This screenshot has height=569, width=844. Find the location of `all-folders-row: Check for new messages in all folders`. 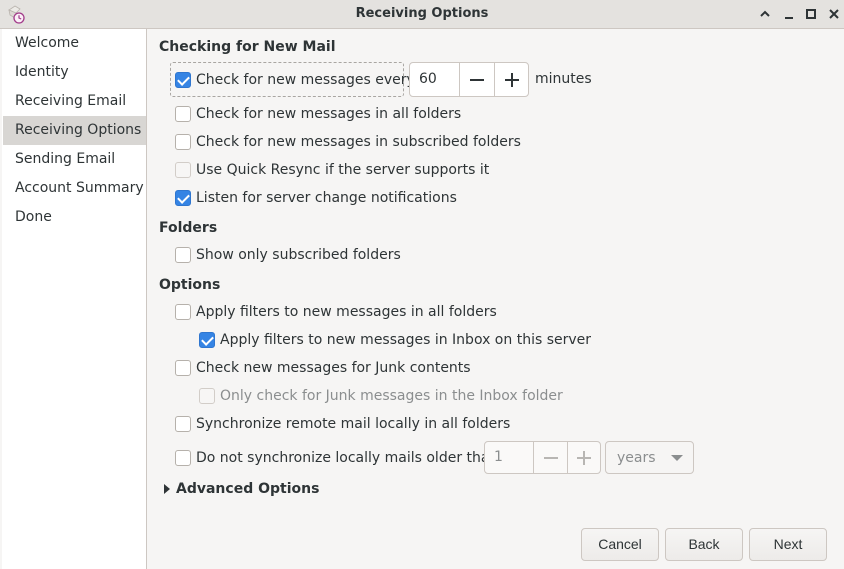

all-folders-row: Check for new messages in all folders is located at coordinates (318, 114).